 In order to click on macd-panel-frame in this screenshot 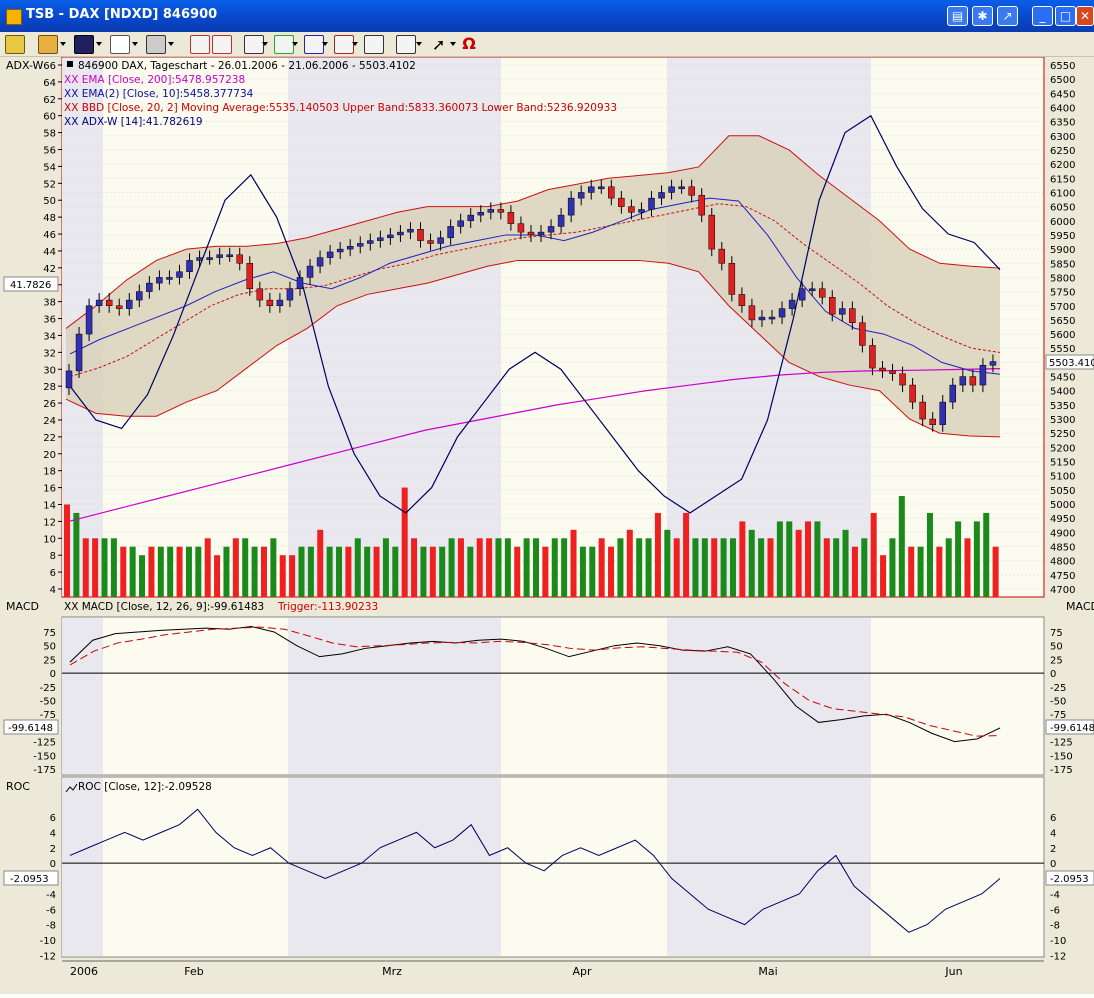, I will do `click(553, 696)`.